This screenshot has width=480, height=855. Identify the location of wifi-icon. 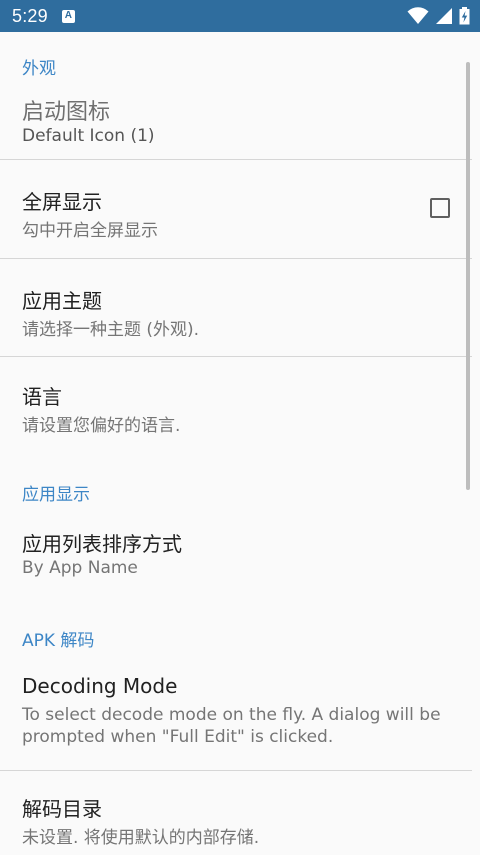
(418, 15).